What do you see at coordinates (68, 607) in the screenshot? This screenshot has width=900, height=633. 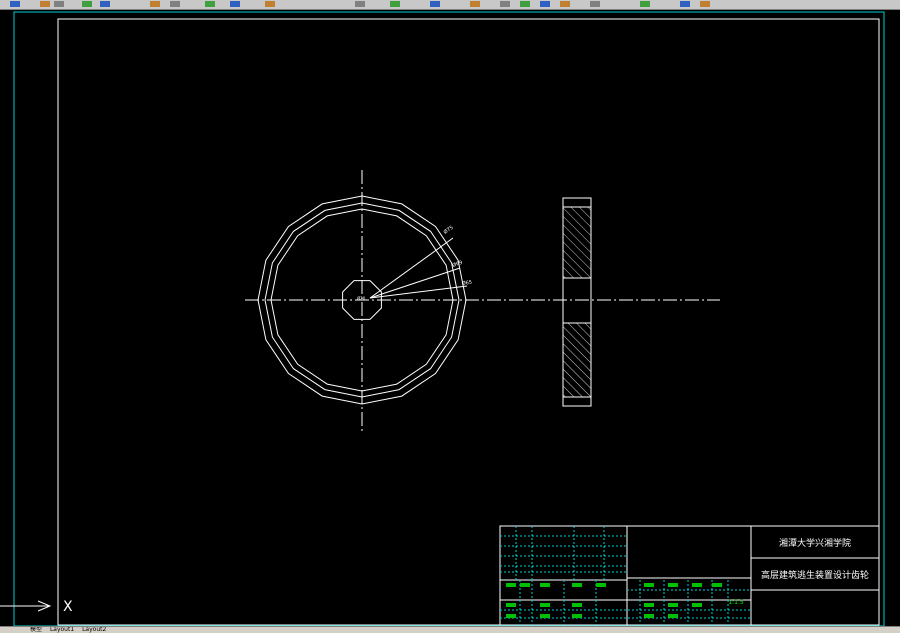 I see `ucs-x-label: X` at bounding box center [68, 607].